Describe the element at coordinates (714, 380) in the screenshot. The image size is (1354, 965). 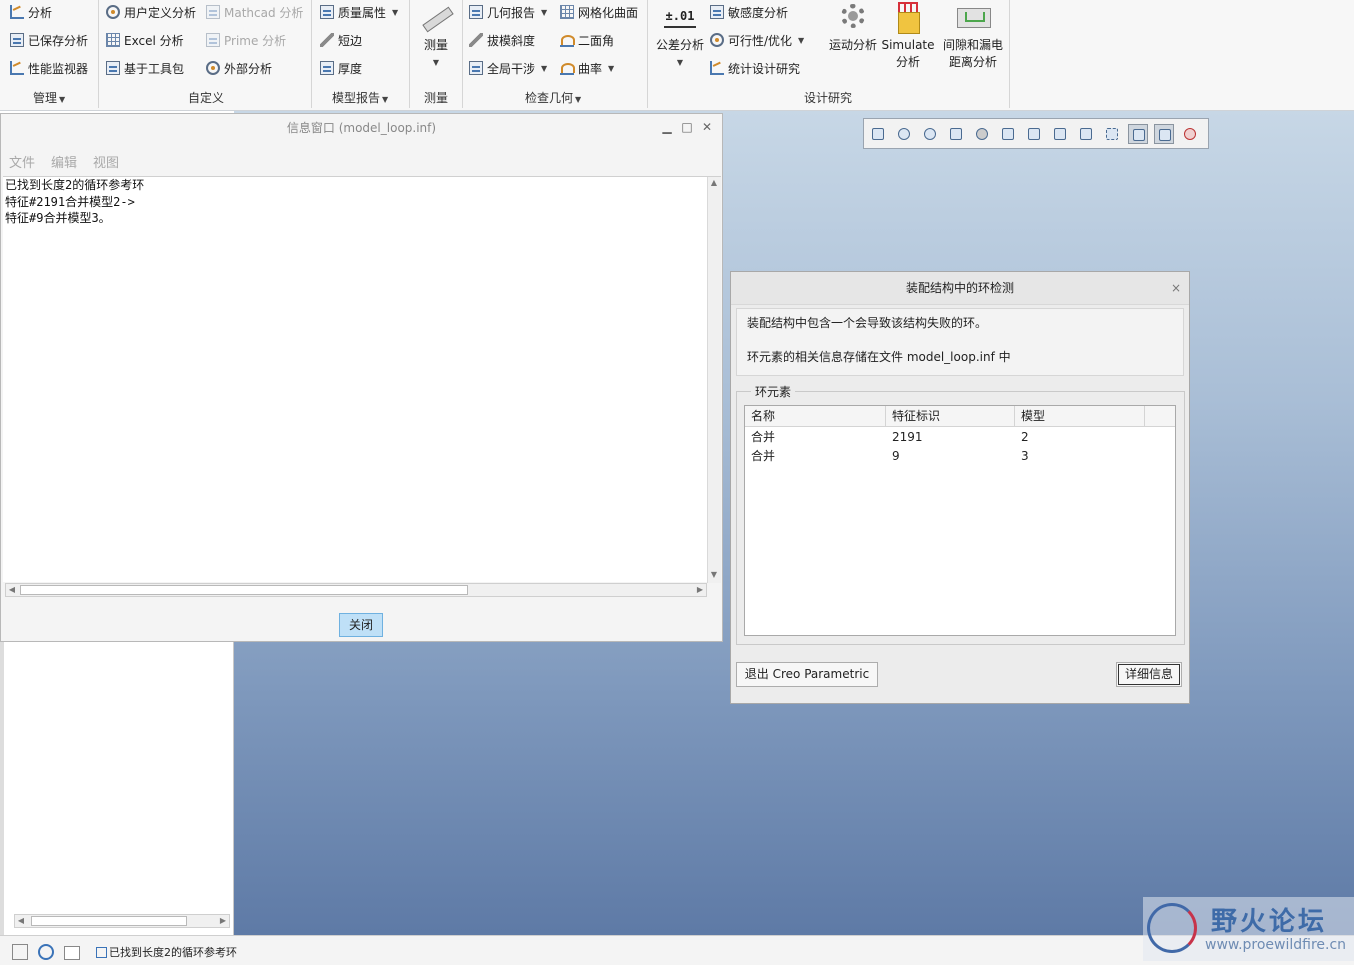
I see `vertical-scrollbar: ▲ ▼` at that location.